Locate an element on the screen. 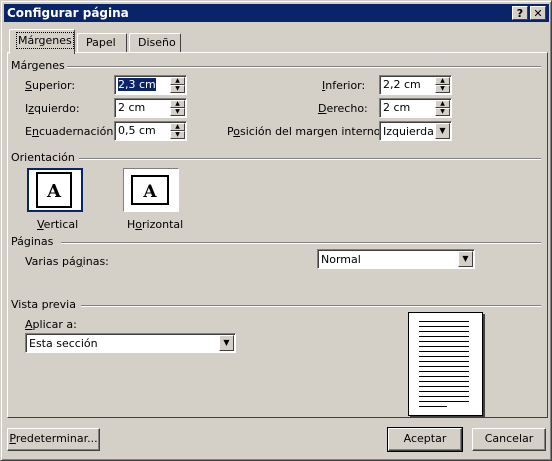 The width and height of the screenshot is (552, 461). encuadernacion-spinner: 0,5 cm ▲ ▼ is located at coordinates (150, 131).